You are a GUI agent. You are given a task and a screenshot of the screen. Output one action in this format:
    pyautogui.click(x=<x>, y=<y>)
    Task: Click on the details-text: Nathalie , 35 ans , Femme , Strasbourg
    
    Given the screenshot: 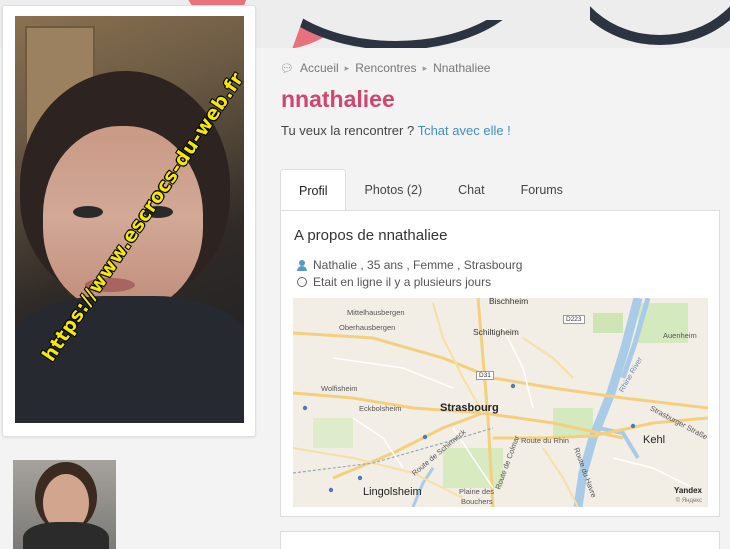 What is the action you would take?
    pyautogui.click(x=418, y=265)
    